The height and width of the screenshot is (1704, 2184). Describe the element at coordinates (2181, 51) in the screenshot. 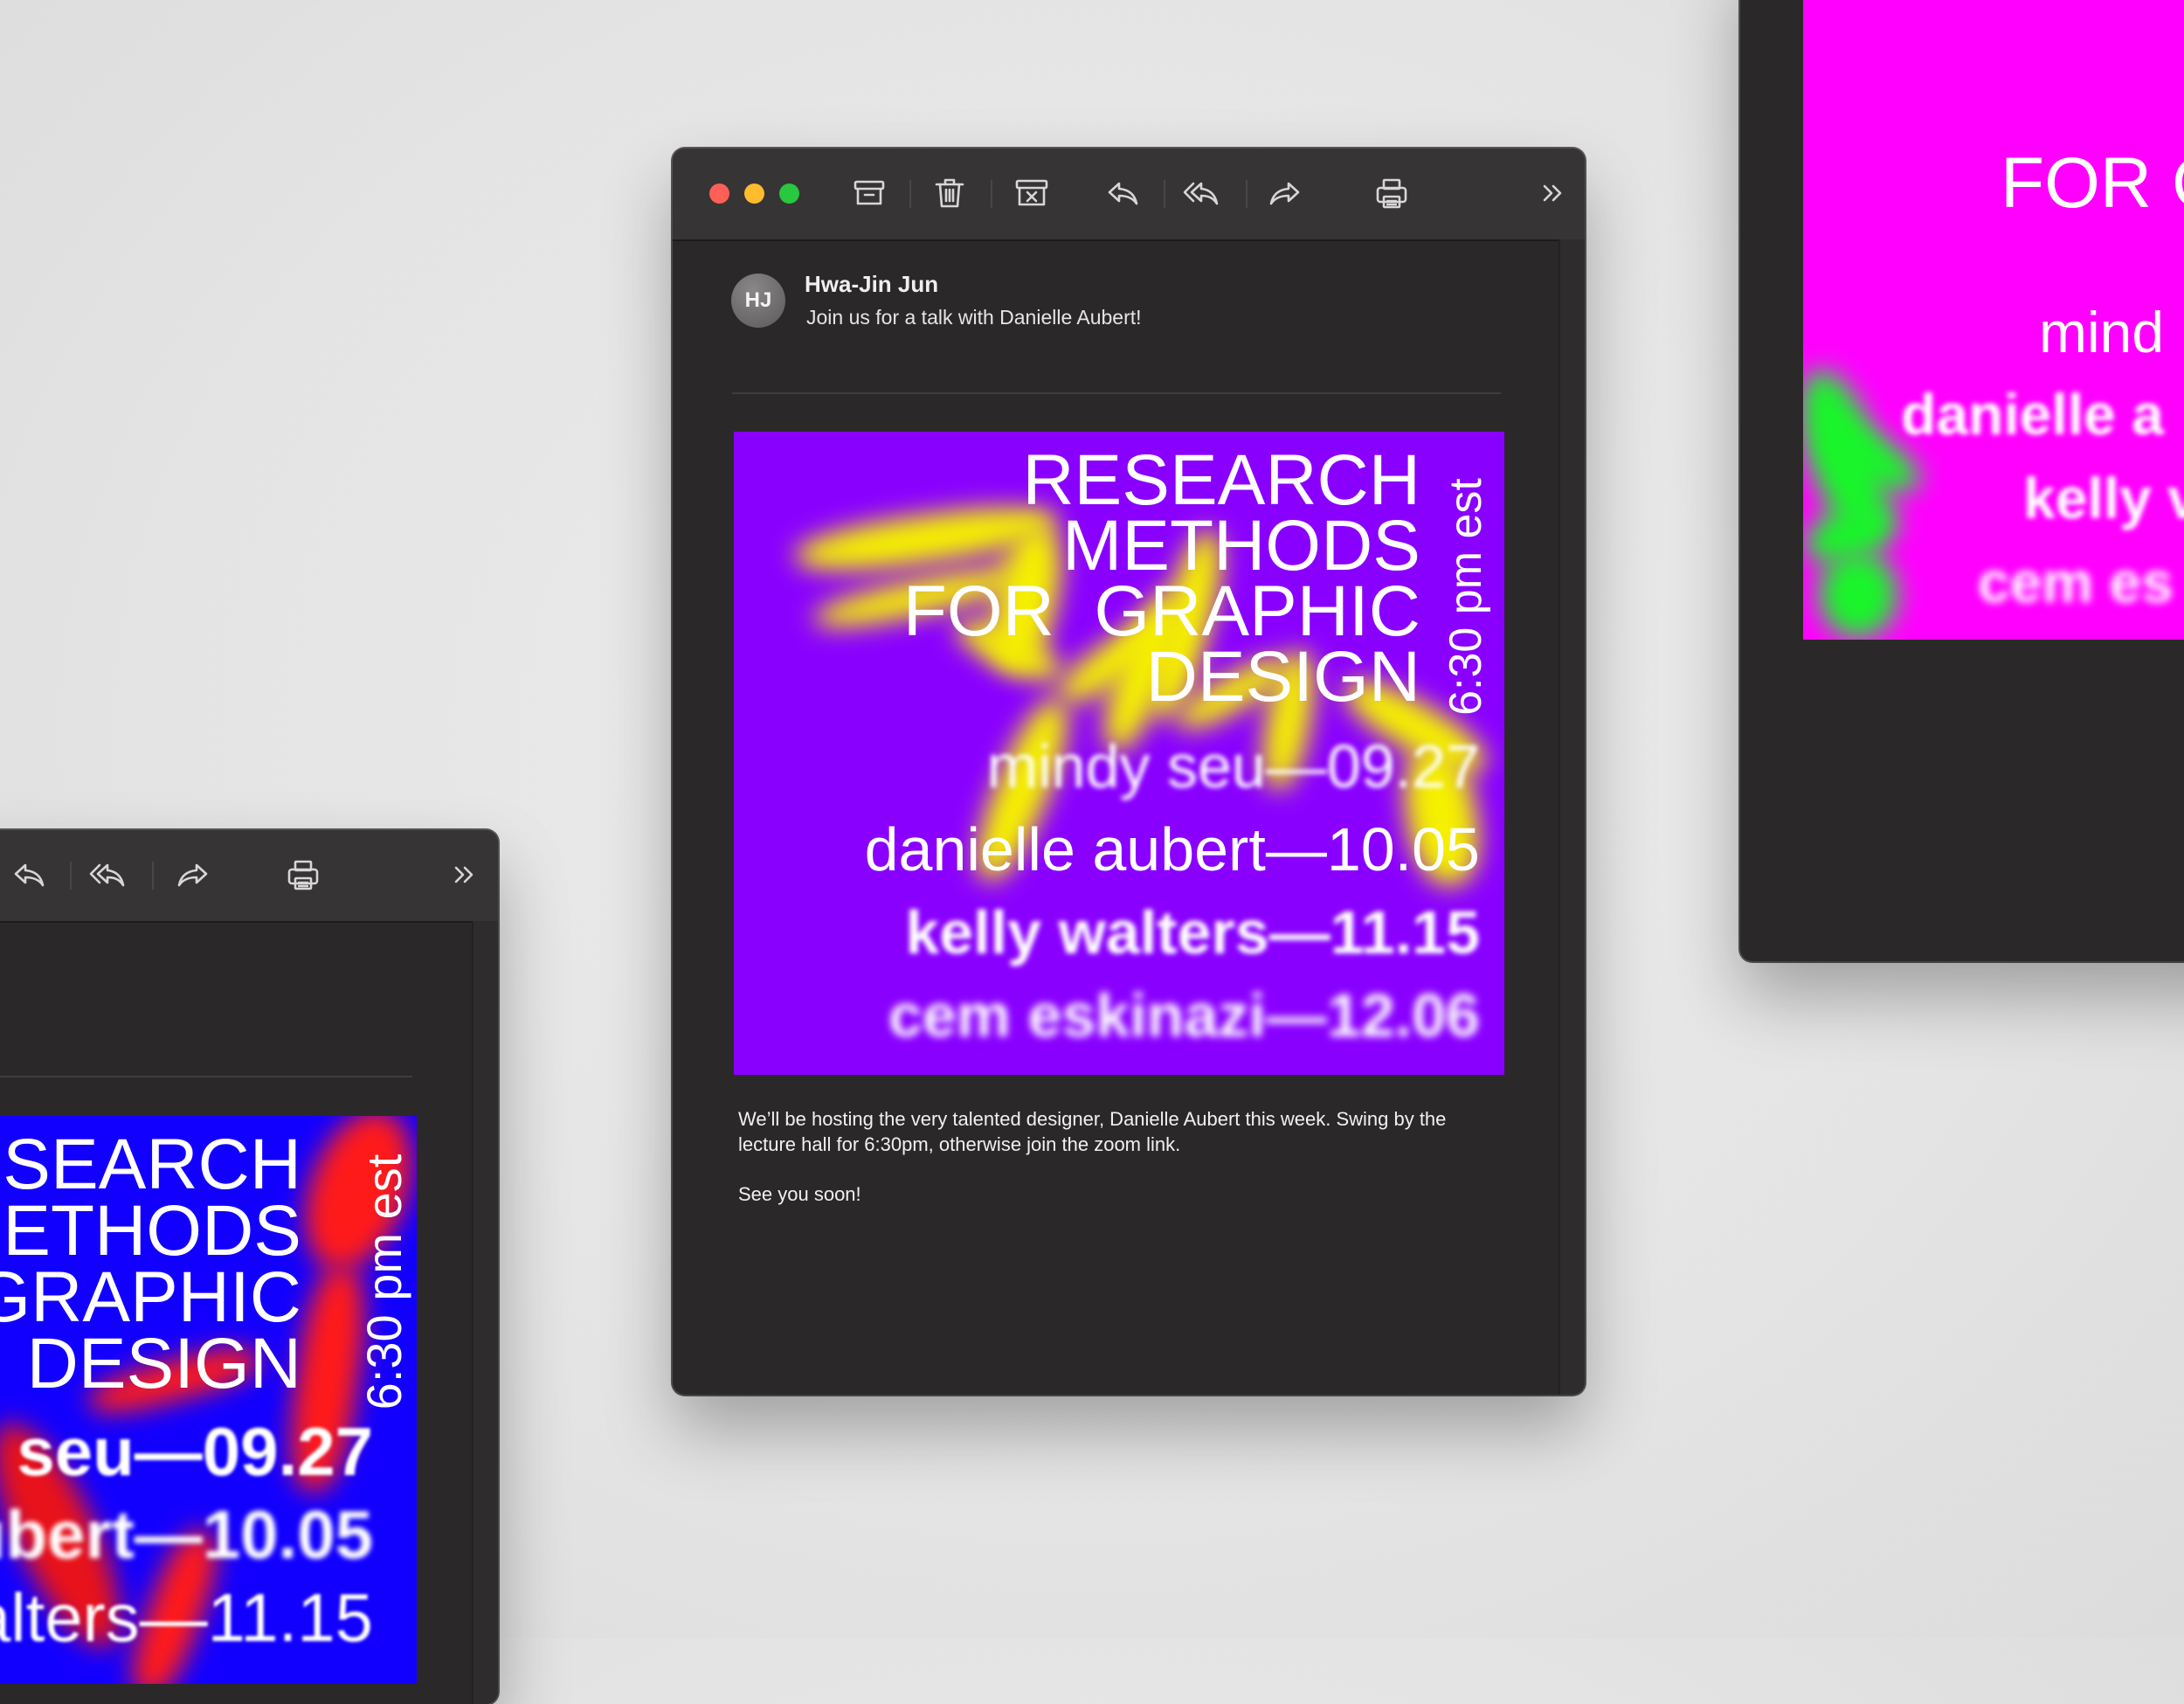

I see `poster-title-line: RE` at that location.